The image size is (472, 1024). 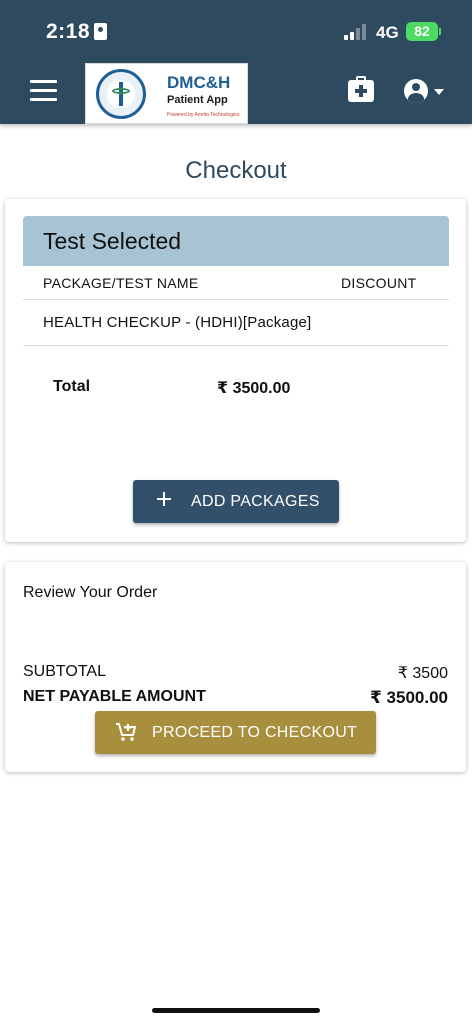 What do you see at coordinates (112, 241) in the screenshot?
I see `tests-card-title: Test Selected` at bounding box center [112, 241].